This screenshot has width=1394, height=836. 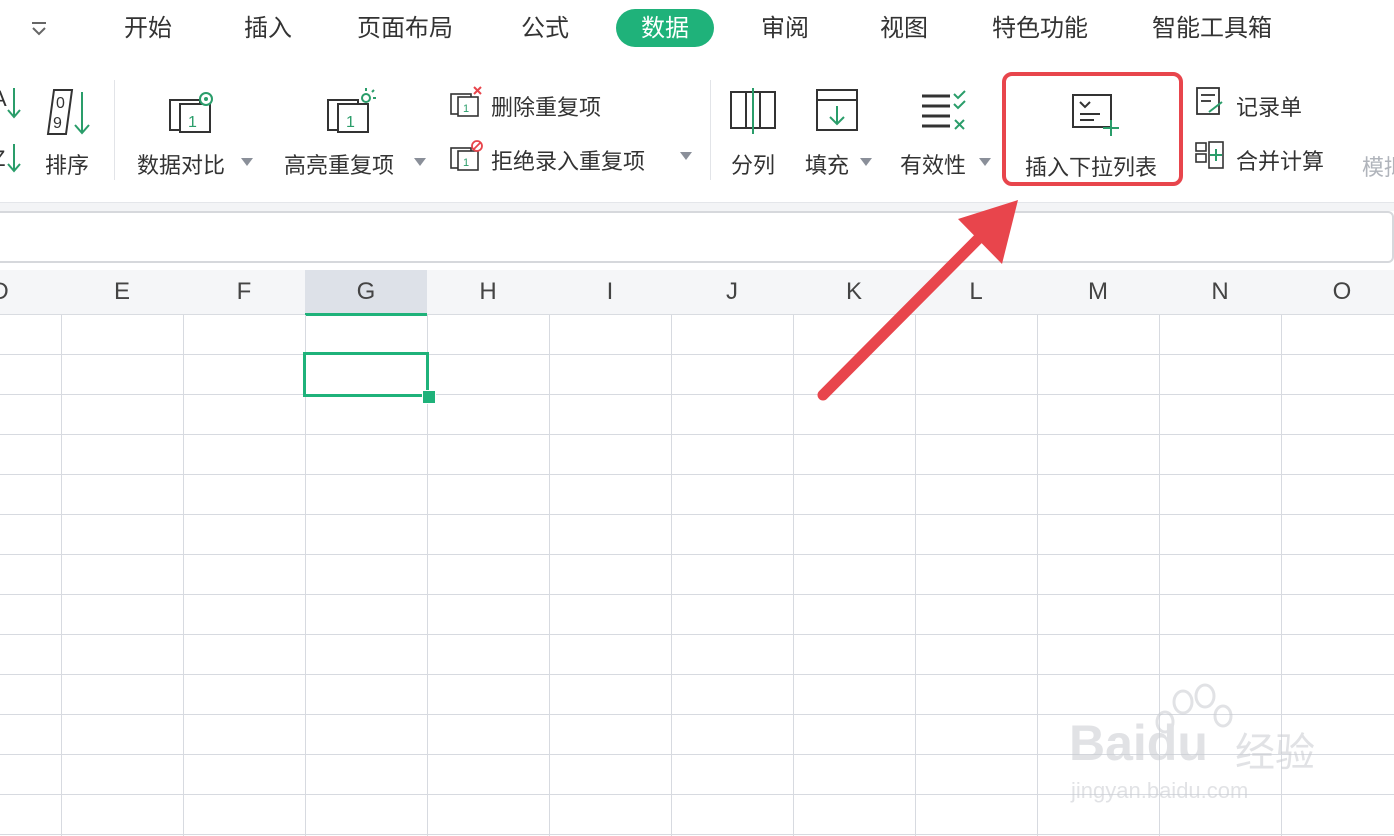 I want to click on validation-icon, so click(x=944, y=112).